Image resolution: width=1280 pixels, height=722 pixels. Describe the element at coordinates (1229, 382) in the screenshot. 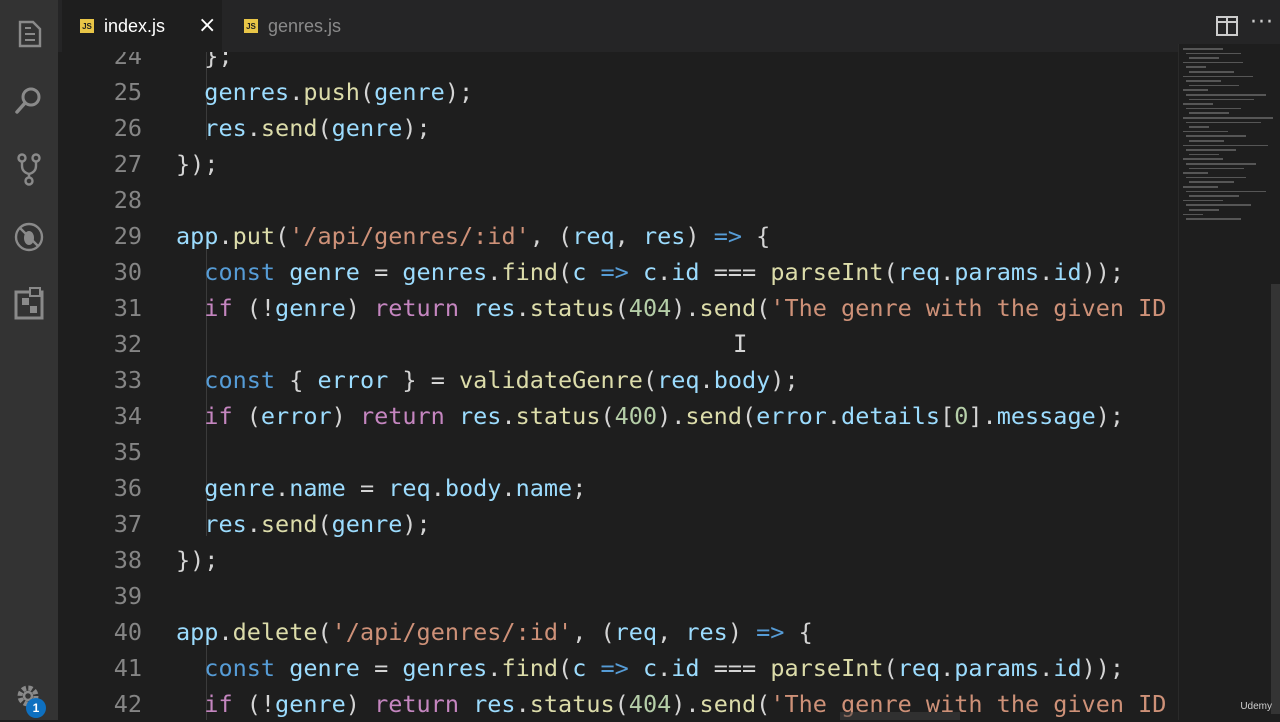

I see `minimap` at that location.